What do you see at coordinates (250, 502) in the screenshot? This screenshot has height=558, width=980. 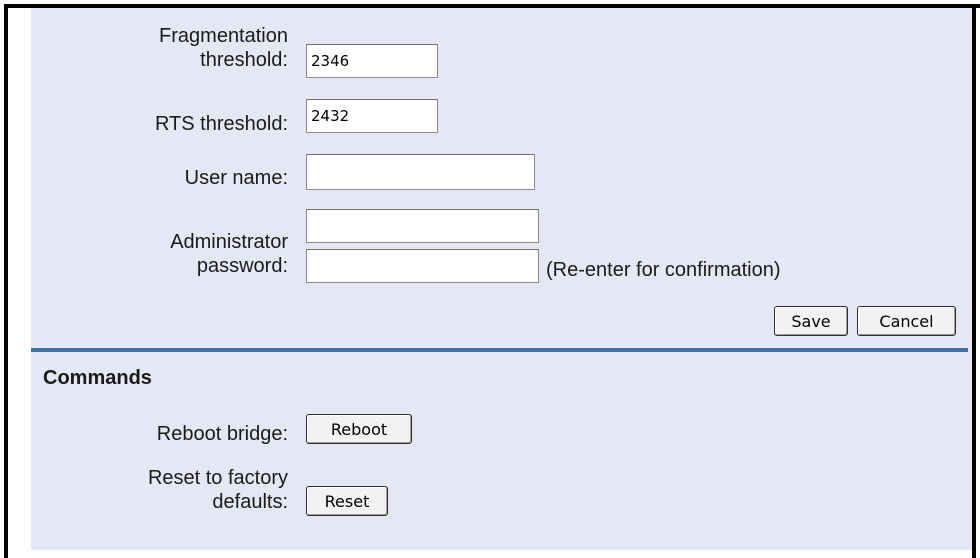 I see `reset-factory-label-line2: defaults:` at bounding box center [250, 502].